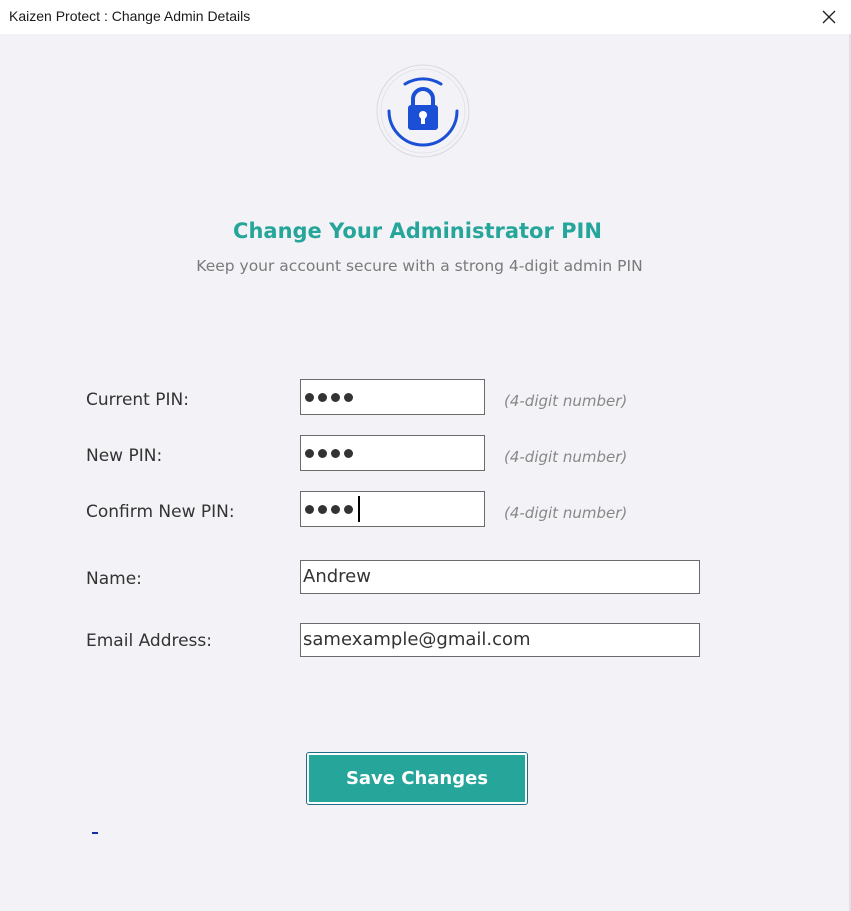 The width and height of the screenshot is (851, 911). What do you see at coordinates (500, 577) in the screenshot?
I see `name-field: Andrew` at bounding box center [500, 577].